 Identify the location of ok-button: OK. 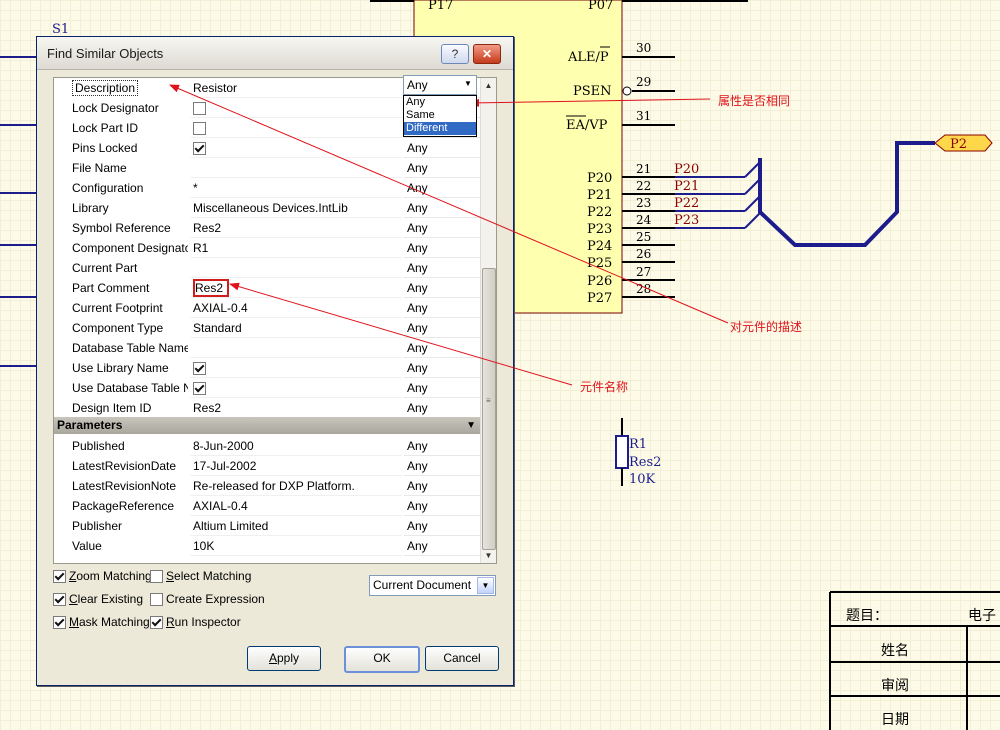
(382, 659).